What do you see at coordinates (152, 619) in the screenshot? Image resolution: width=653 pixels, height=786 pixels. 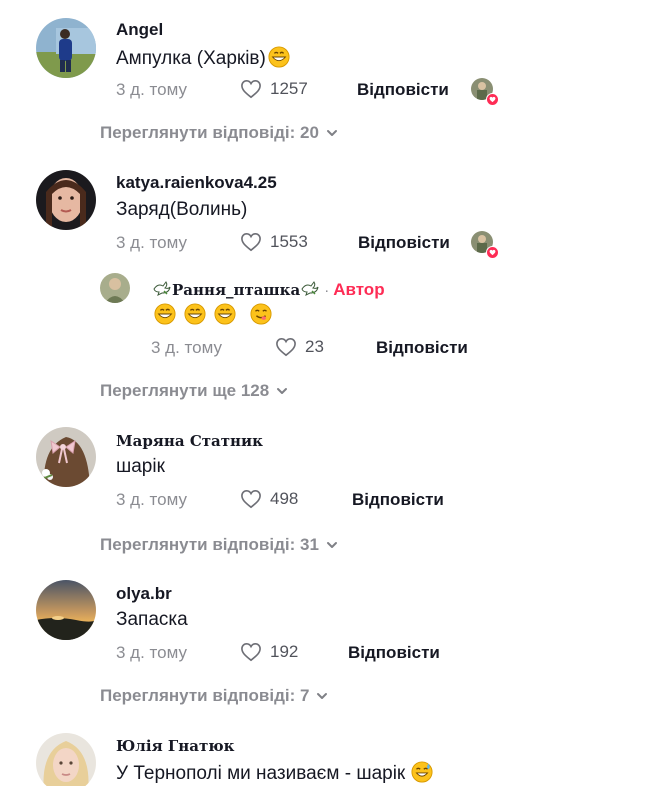 I see `comment-text: Запаска` at bounding box center [152, 619].